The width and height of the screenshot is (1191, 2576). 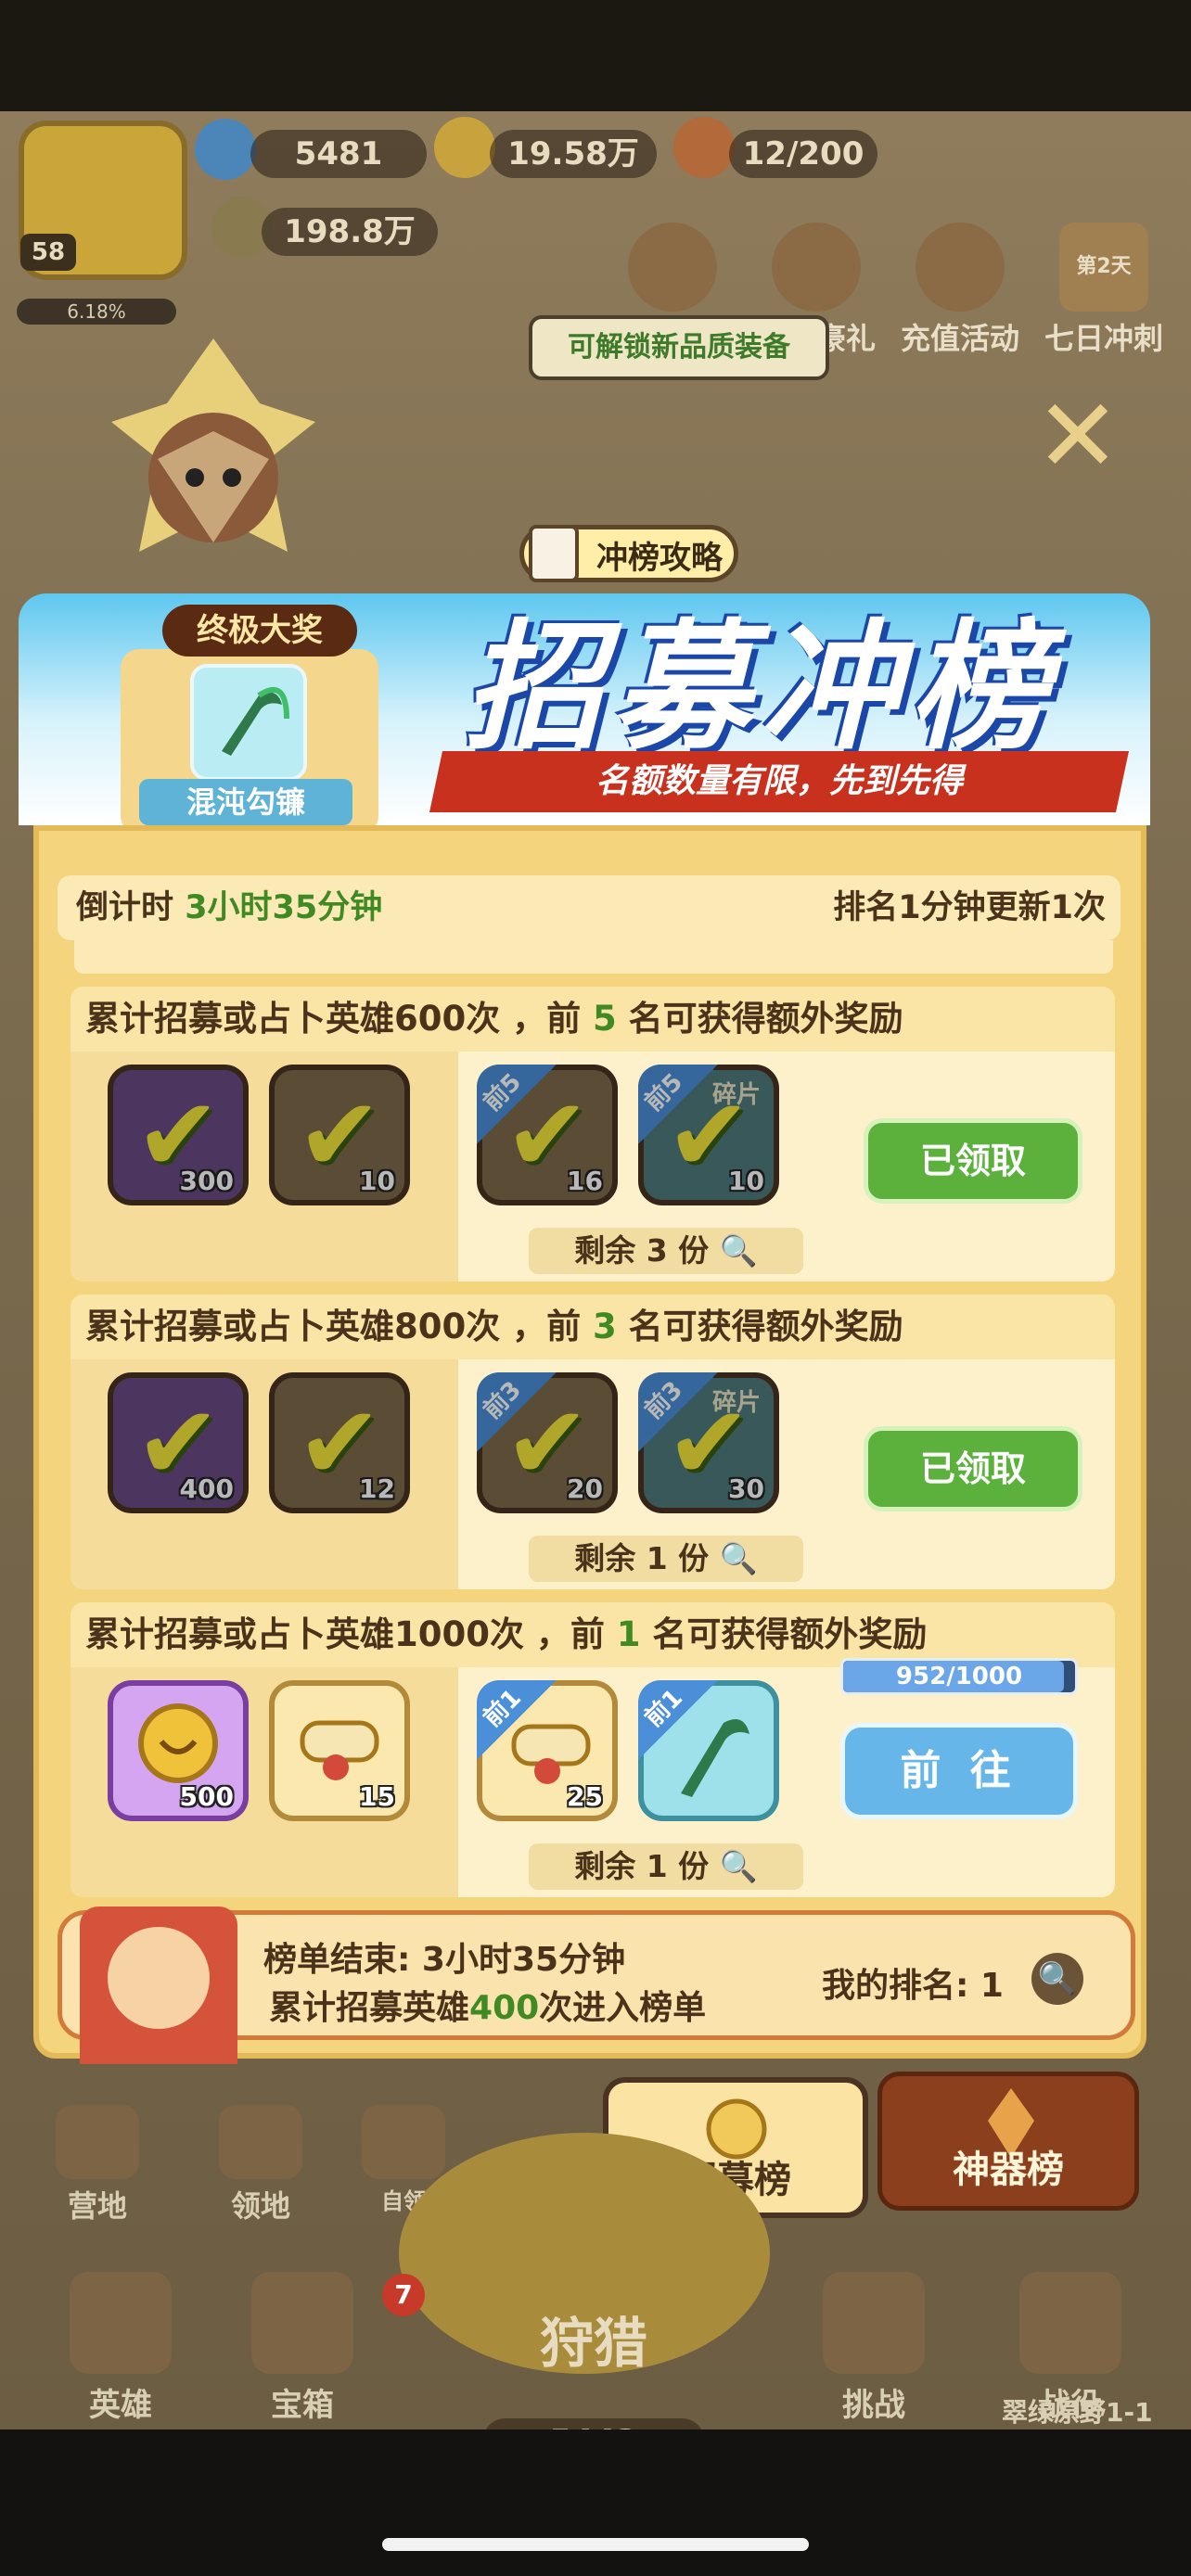 I want to click on gem-count: 5481, so click(x=338, y=154).